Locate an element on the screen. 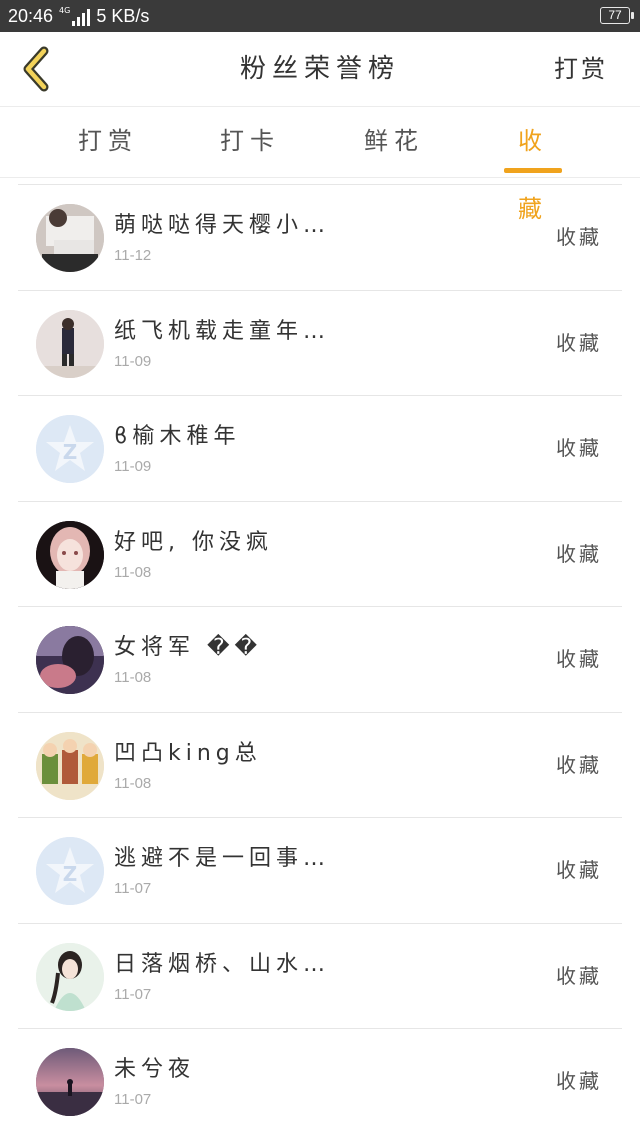 This screenshot has width=640, height=1138. page-title: 粉丝荣誉榜 is located at coordinates (319, 69).